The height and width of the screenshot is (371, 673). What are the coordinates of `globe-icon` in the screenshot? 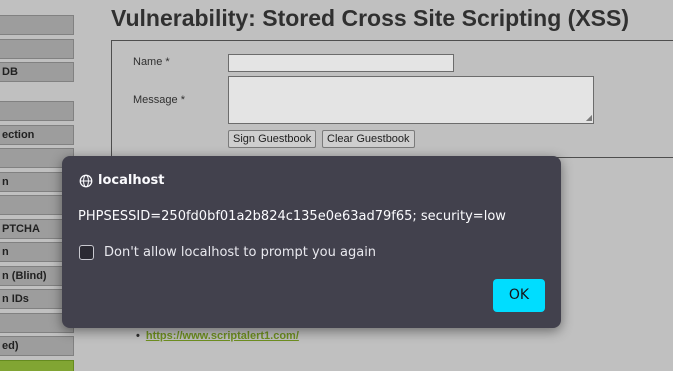 It's located at (86, 181).